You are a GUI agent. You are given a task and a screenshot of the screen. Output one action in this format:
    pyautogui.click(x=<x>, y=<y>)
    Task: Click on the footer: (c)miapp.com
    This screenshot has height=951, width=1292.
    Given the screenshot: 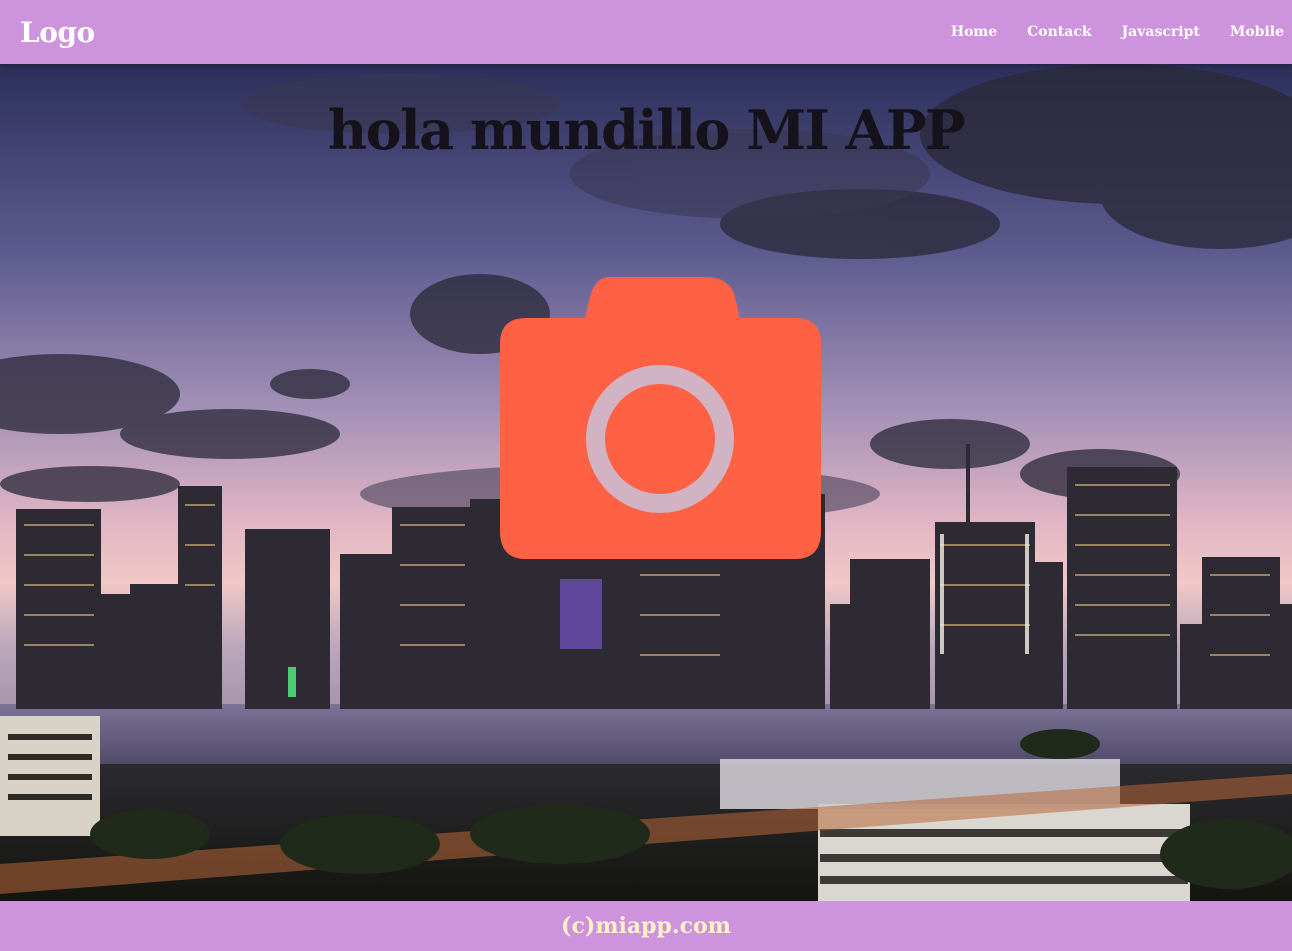 What is the action you would take?
    pyautogui.click(x=646, y=926)
    